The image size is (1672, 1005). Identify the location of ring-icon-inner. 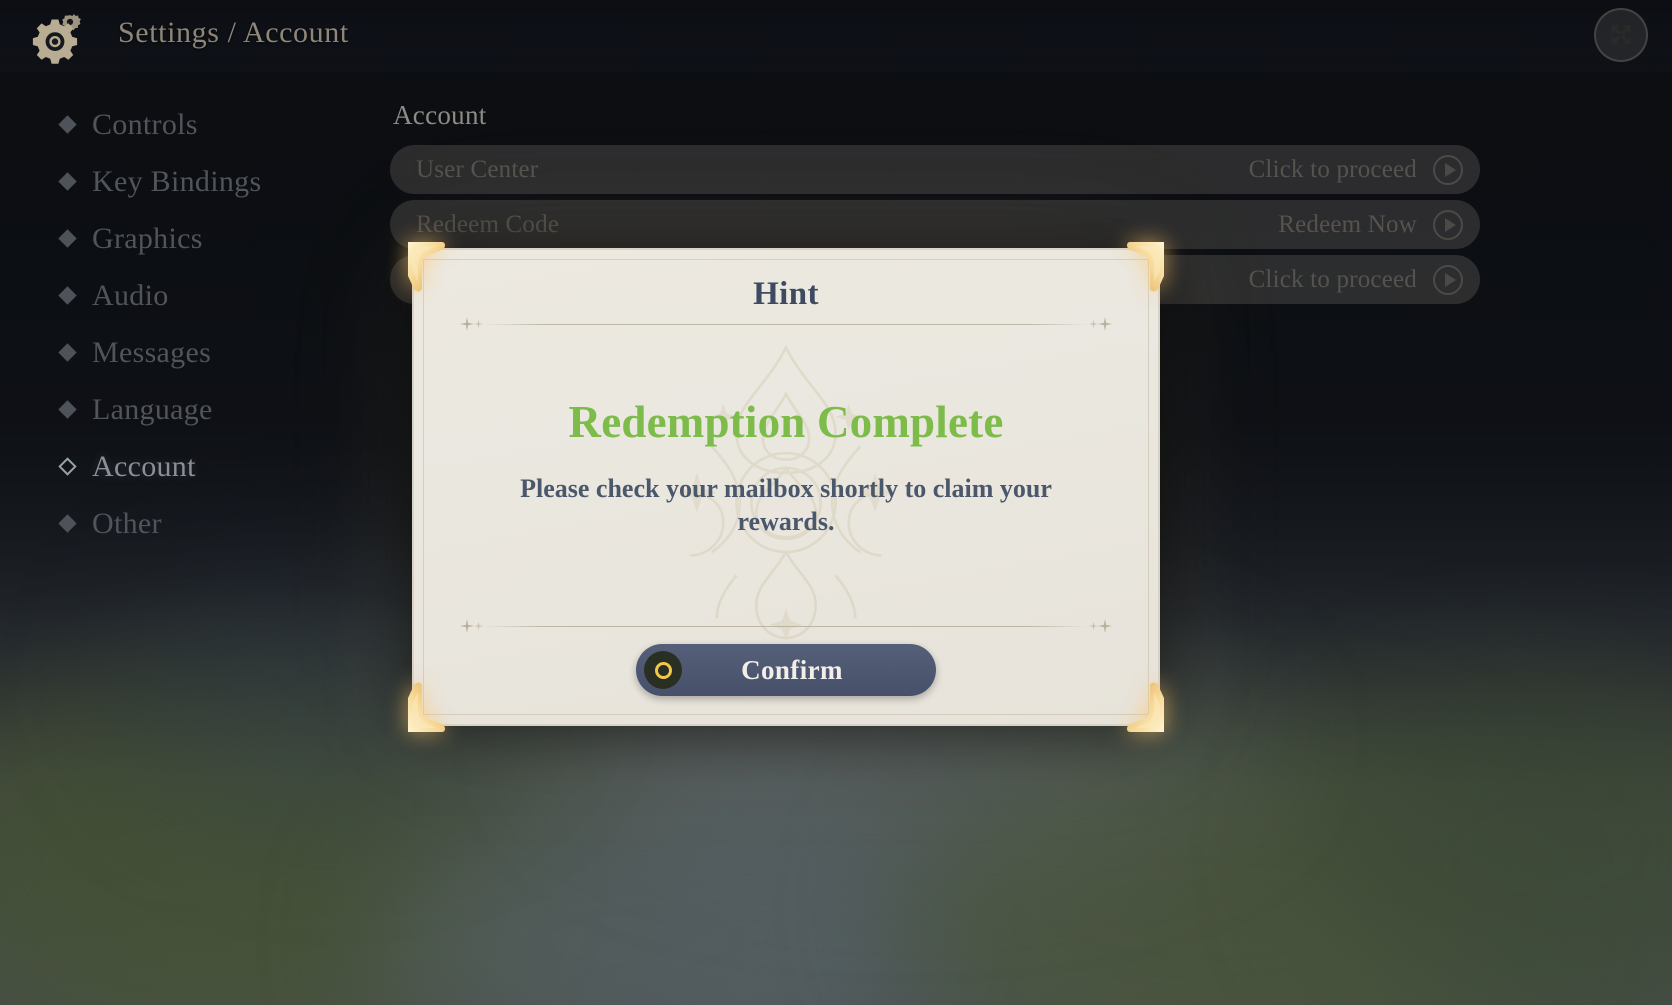
(663, 670).